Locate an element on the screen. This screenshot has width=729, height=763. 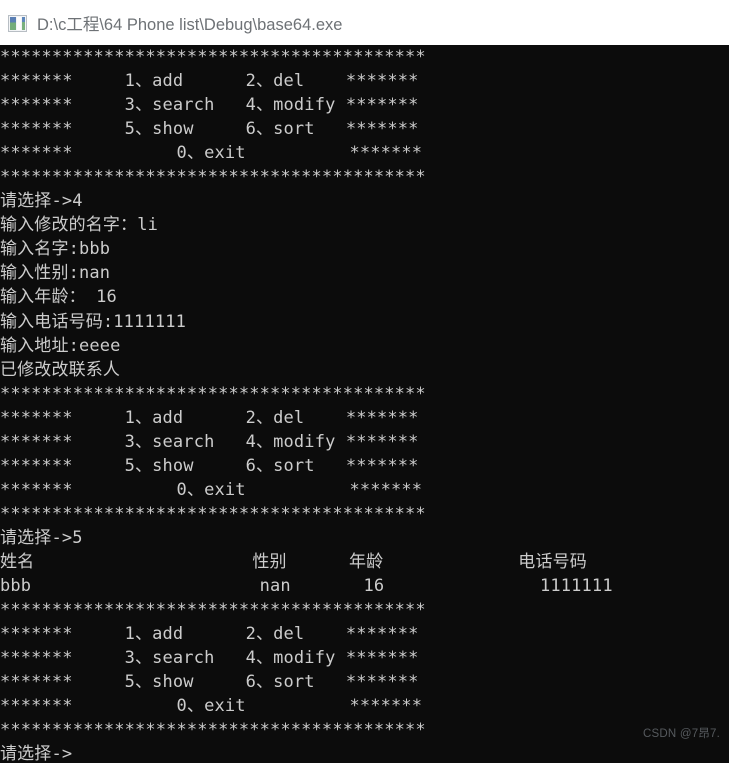
csdn-watermark: CSDN @7昂7. is located at coordinates (681, 734).